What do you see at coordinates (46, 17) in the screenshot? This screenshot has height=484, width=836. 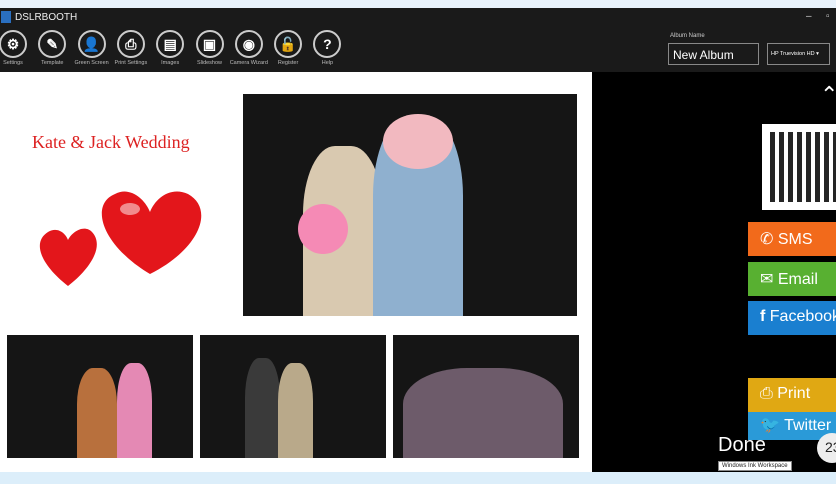 I see `app-title: DSLRBOOTH` at bounding box center [46, 17].